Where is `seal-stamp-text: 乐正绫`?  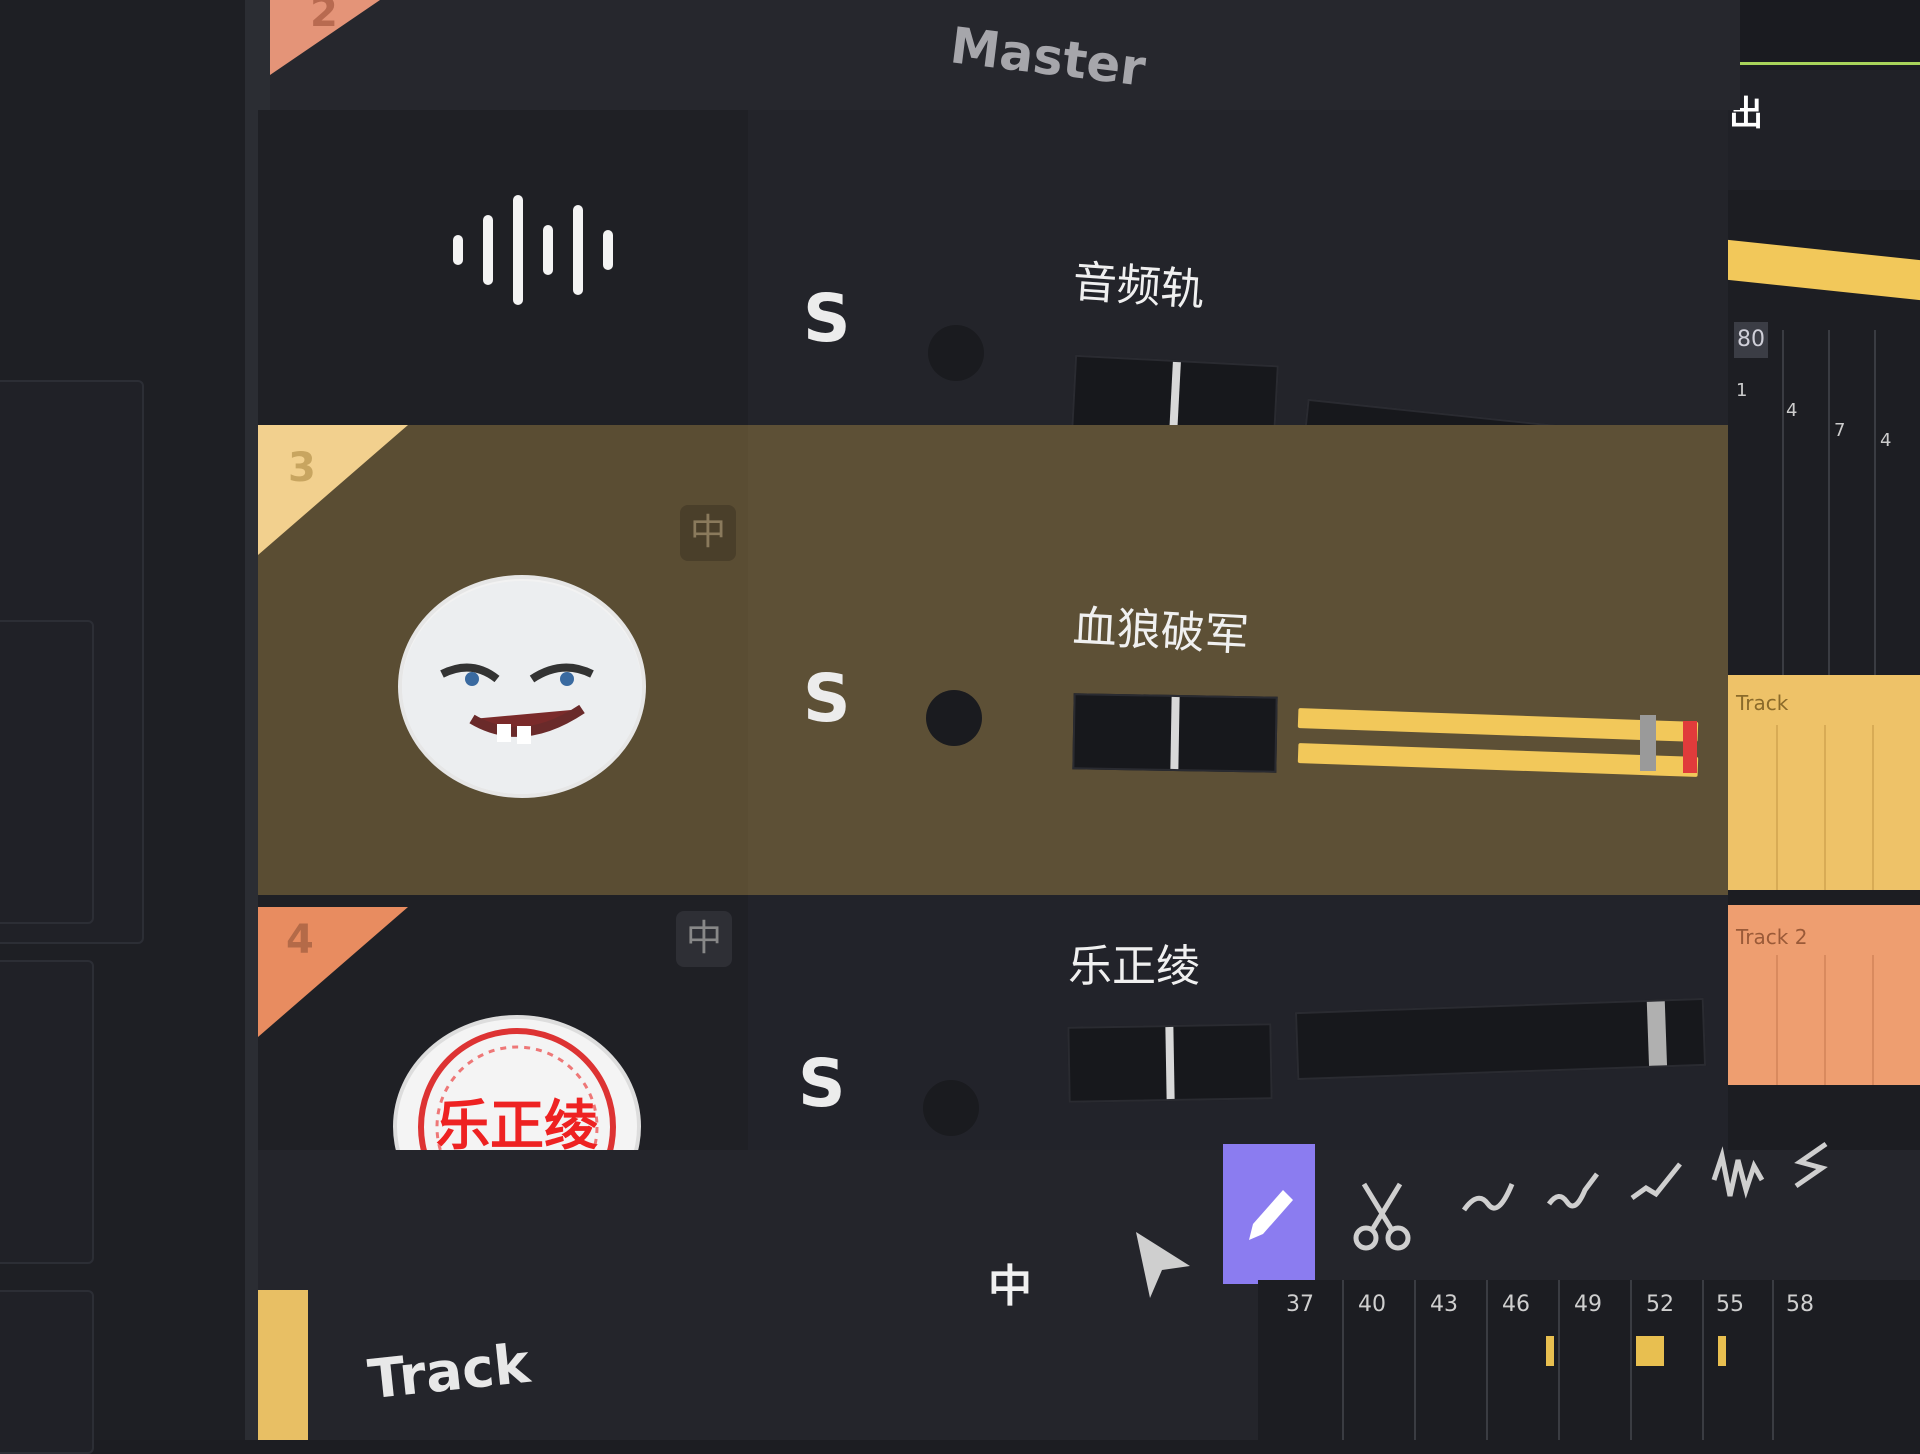 seal-stamp-text: 乐正绫 is located at coordinates (517, 1125).